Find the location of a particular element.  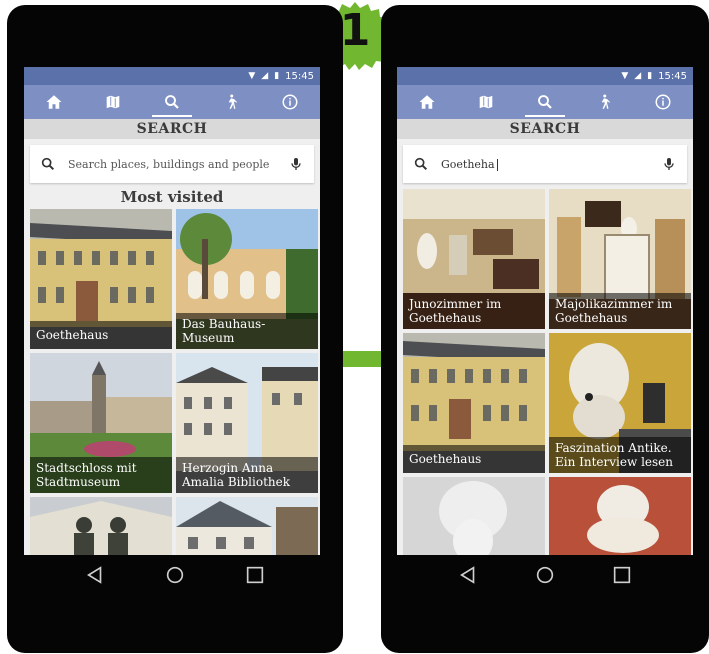

athena-bust-image is located at coordinates (474, 516).